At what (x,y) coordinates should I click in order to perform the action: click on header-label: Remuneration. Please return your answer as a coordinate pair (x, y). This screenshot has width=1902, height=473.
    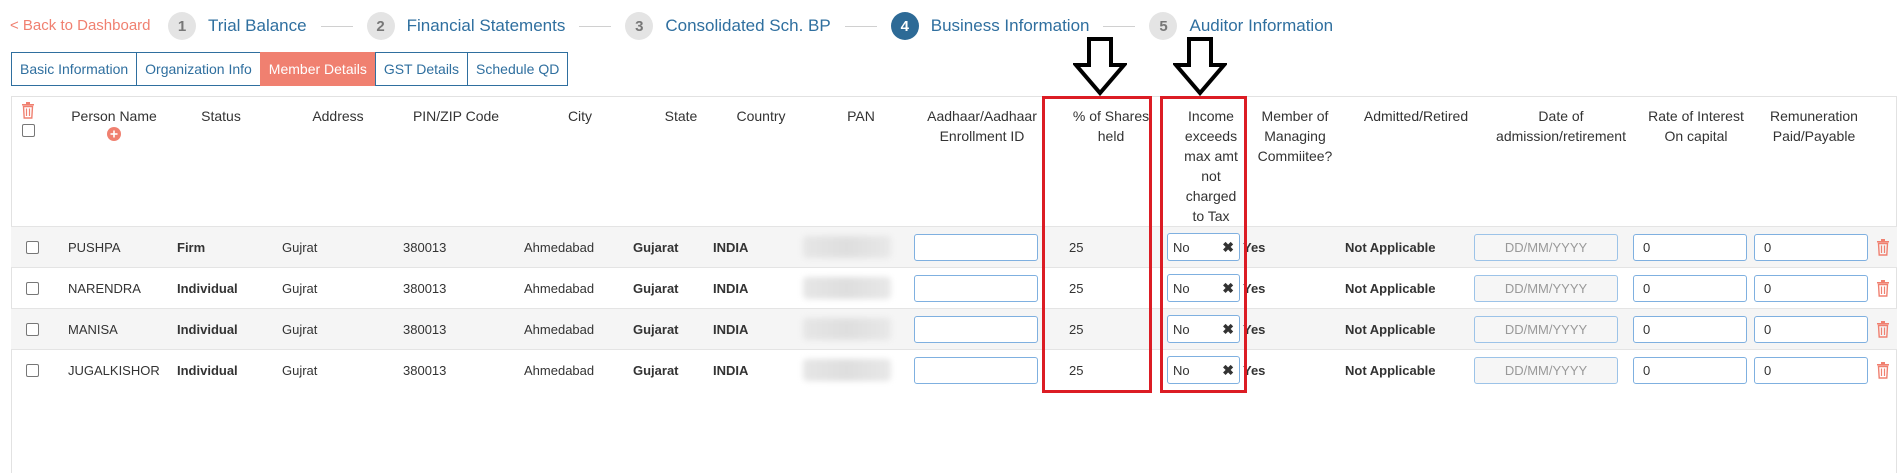
    Looking at the image, I should click on (1814, 116).